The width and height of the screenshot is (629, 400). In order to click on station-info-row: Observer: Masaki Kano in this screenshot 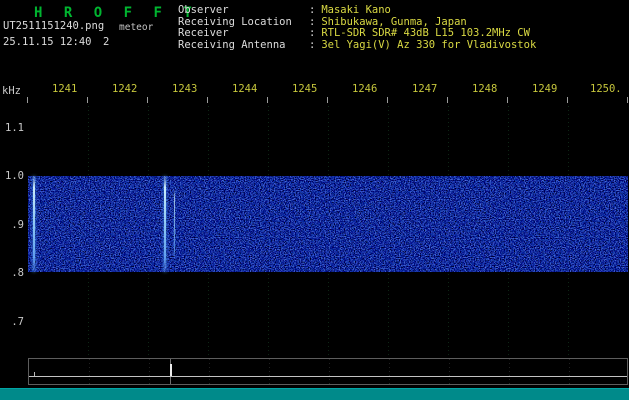, I will do `click(357, 10)`.